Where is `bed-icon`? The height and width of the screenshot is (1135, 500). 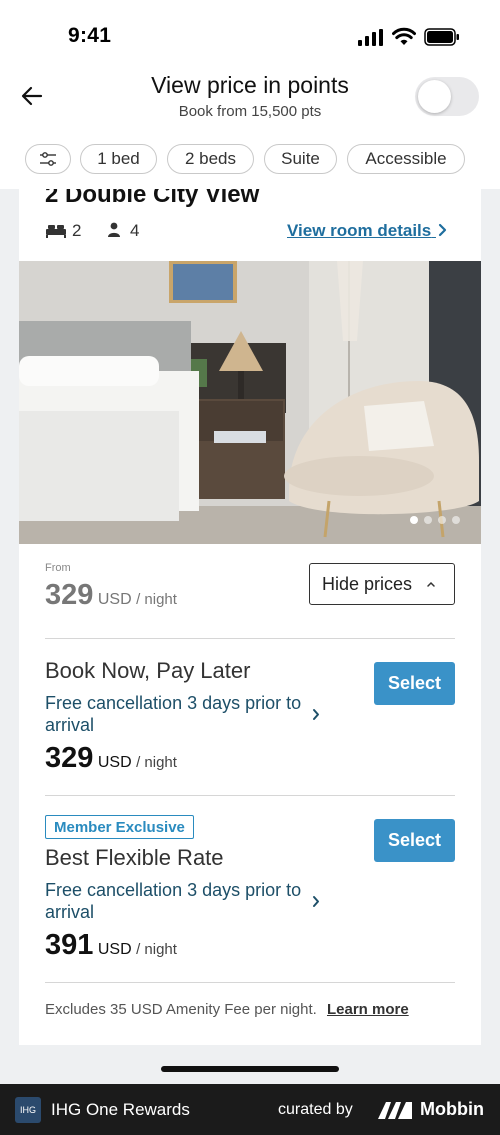 bed-icon is located at coordinates (56, 231).